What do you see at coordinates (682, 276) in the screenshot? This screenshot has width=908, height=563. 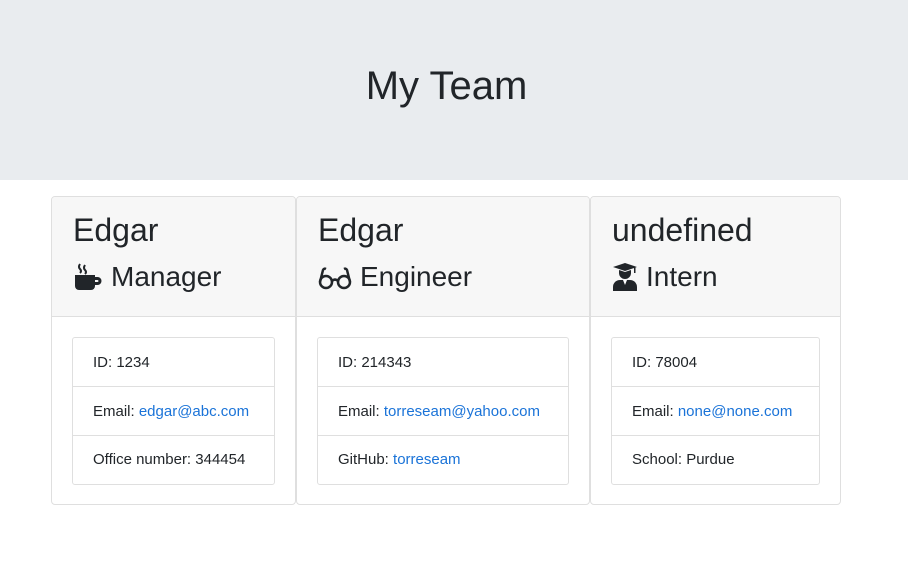 I see `role-label: Intern` at bounding box center [682, 276].